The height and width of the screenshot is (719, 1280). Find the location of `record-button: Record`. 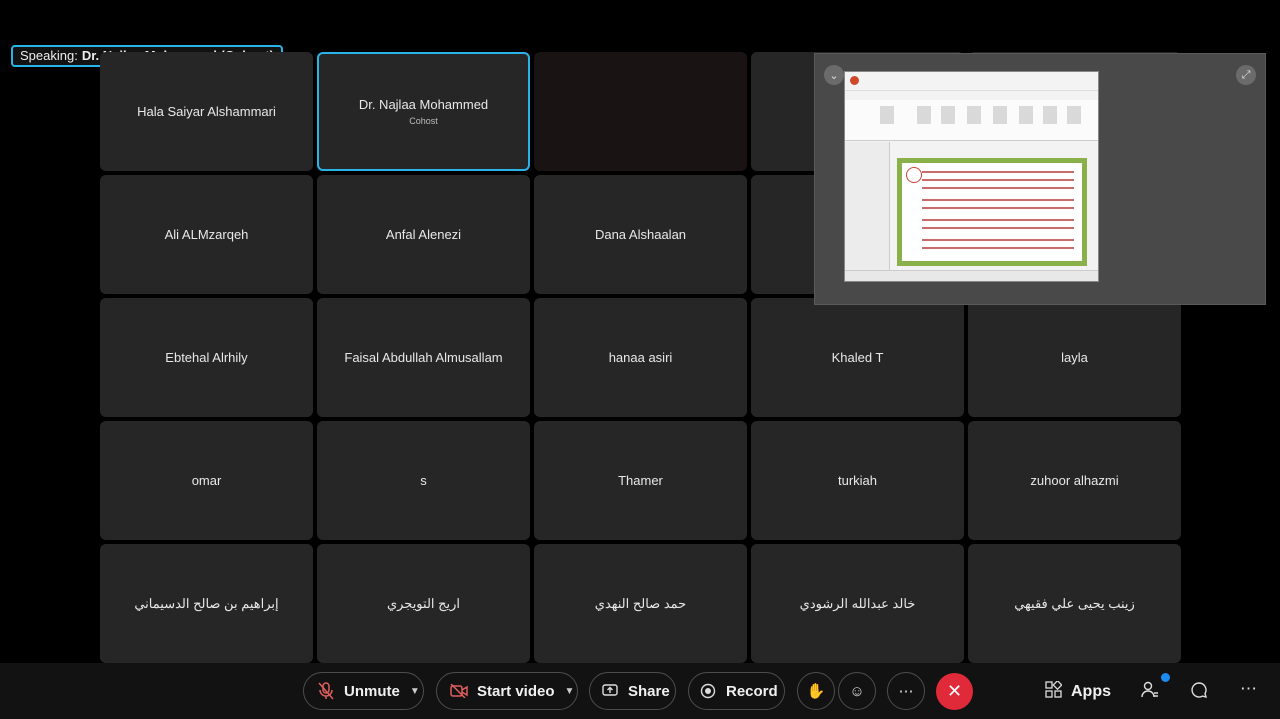

record-button: Record is located at coordinates (736, 691).